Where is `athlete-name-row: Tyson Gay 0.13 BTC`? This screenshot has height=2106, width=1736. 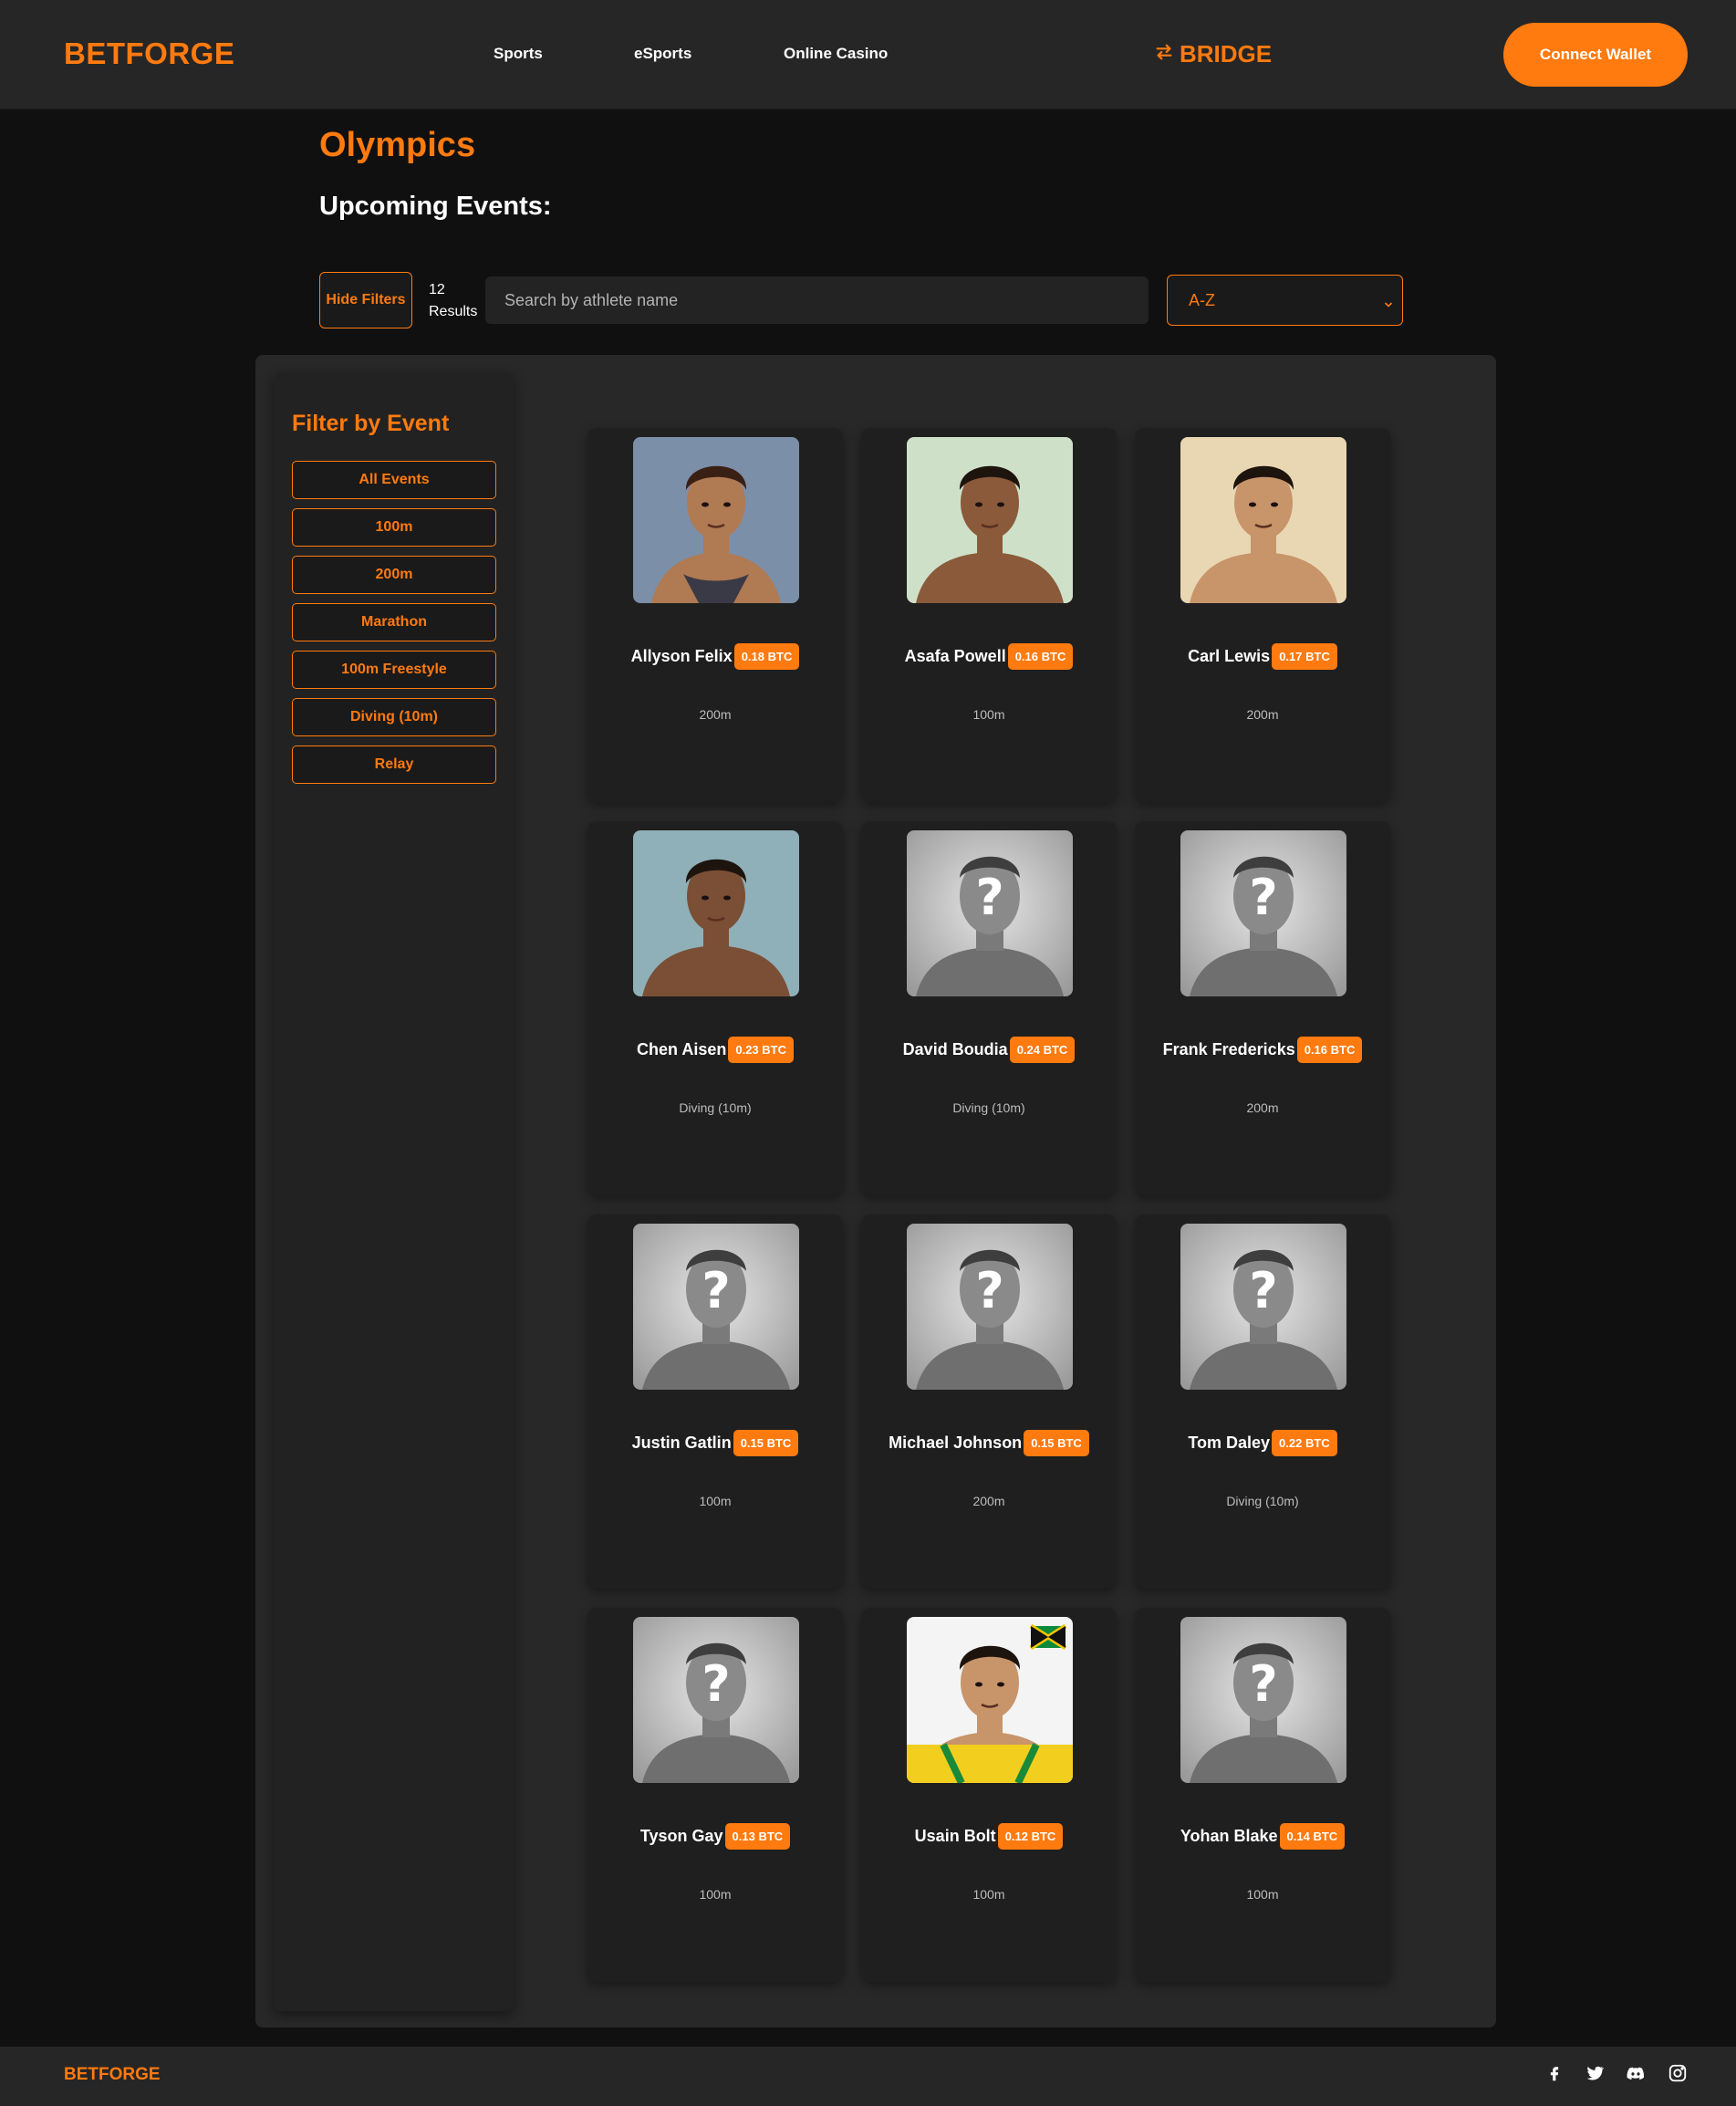 athlete-name-row: Tyson Gay 0.13 BTC is located at coordinates (715, 1836).